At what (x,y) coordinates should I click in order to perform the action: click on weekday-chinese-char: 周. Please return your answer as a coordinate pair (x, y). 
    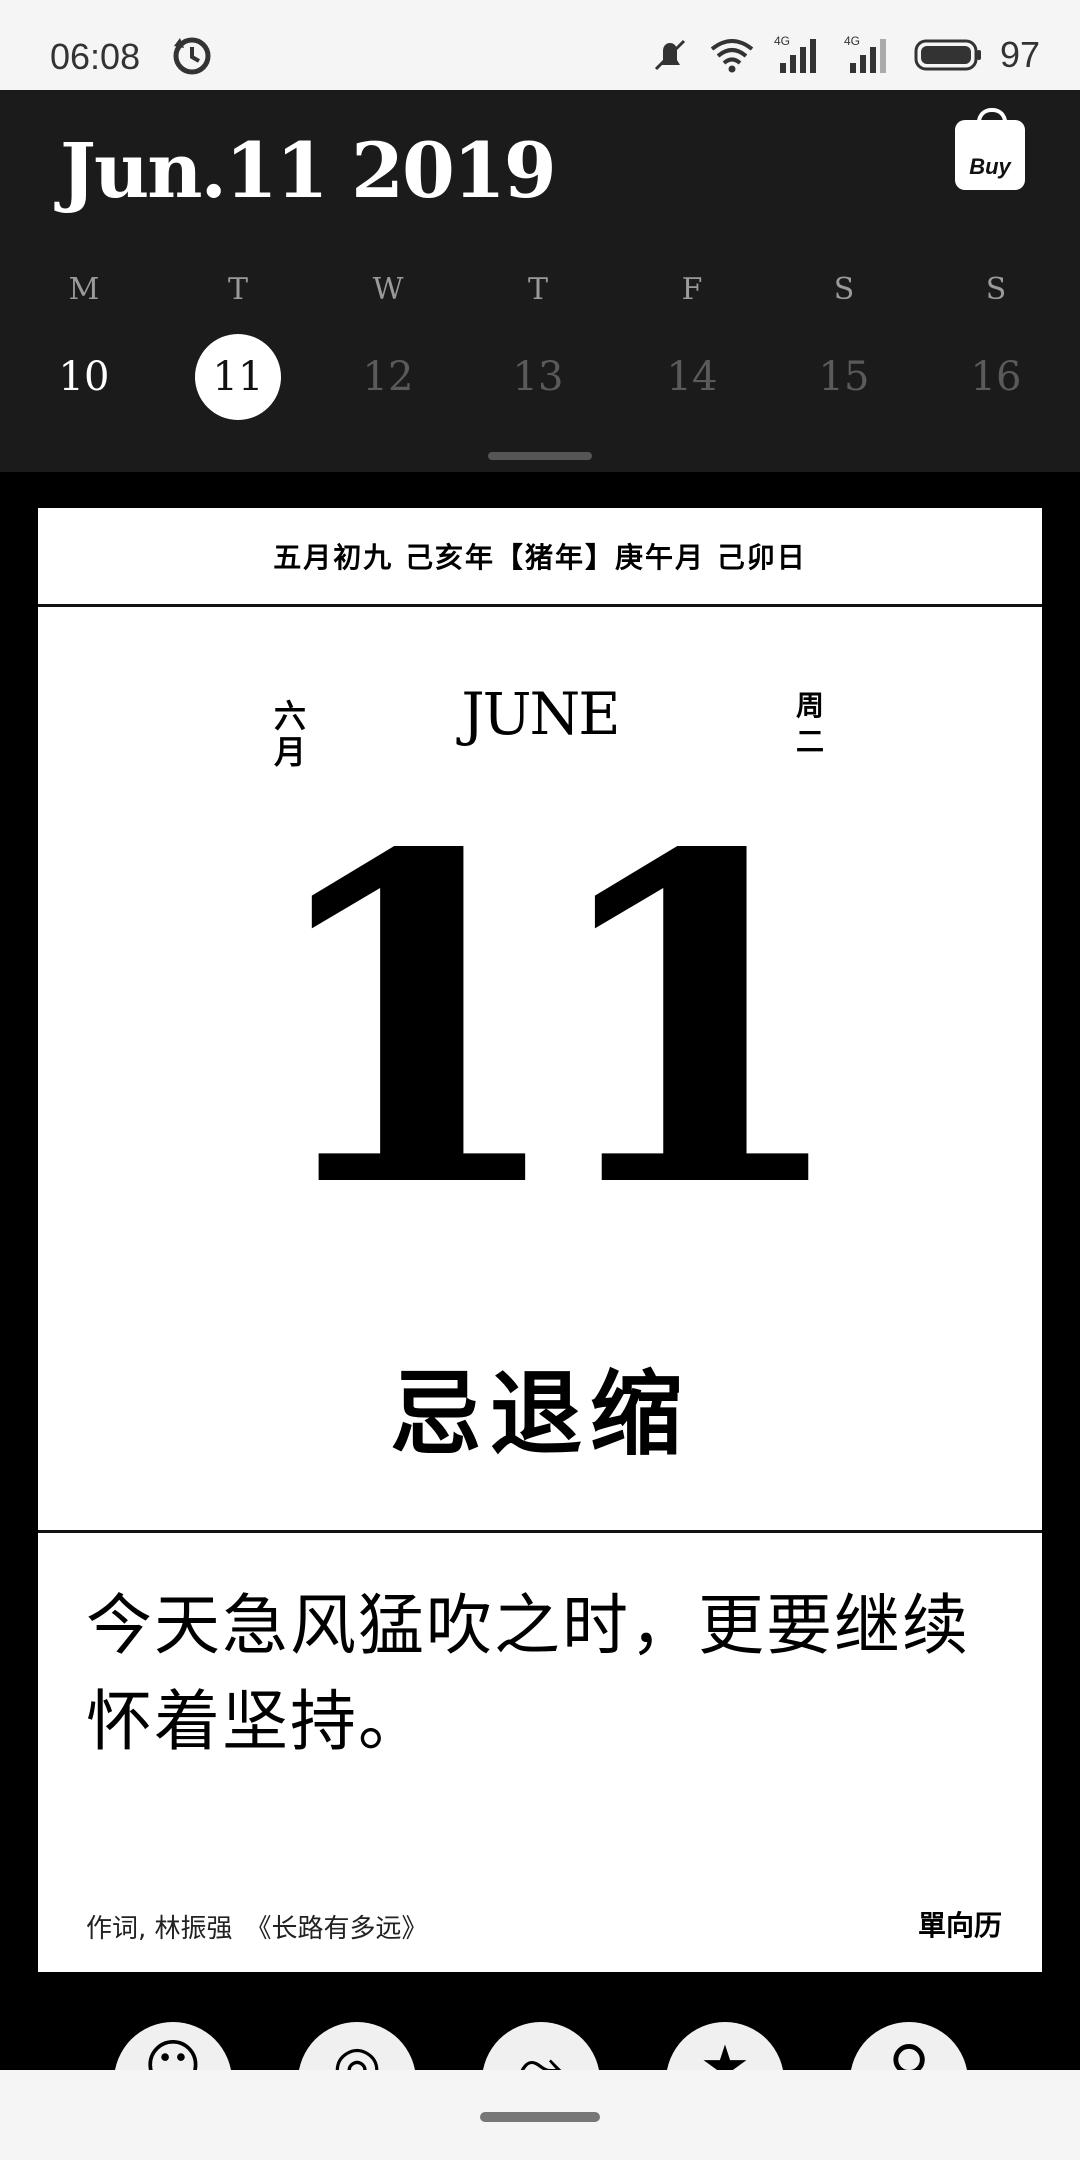
    Looking at the image, I should click on (809, 705).